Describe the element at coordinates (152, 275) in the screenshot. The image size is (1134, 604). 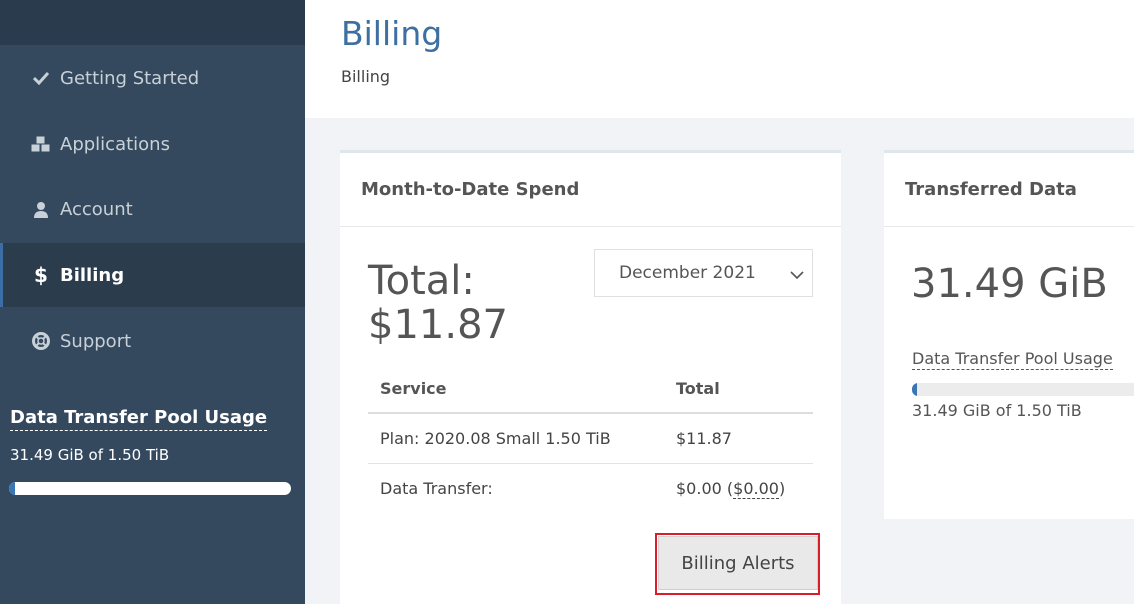
I see `sidebar-item-billing: $ Billing` at that location.